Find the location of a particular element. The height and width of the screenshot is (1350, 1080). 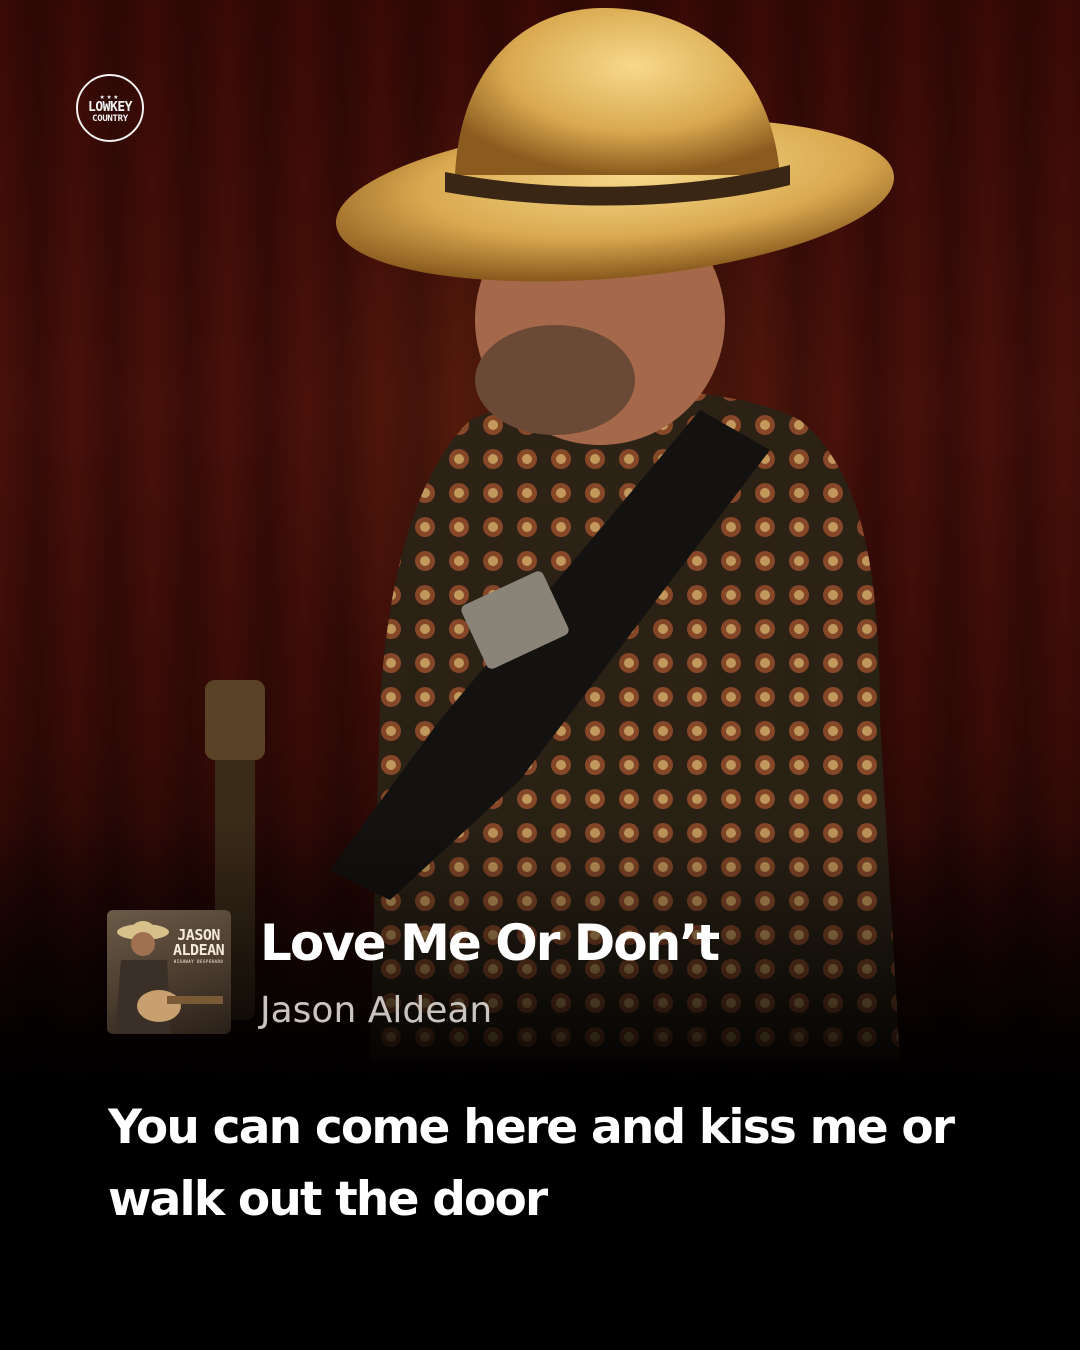

logo-line-1: LOWKEY is located at coordinates (110, 107).